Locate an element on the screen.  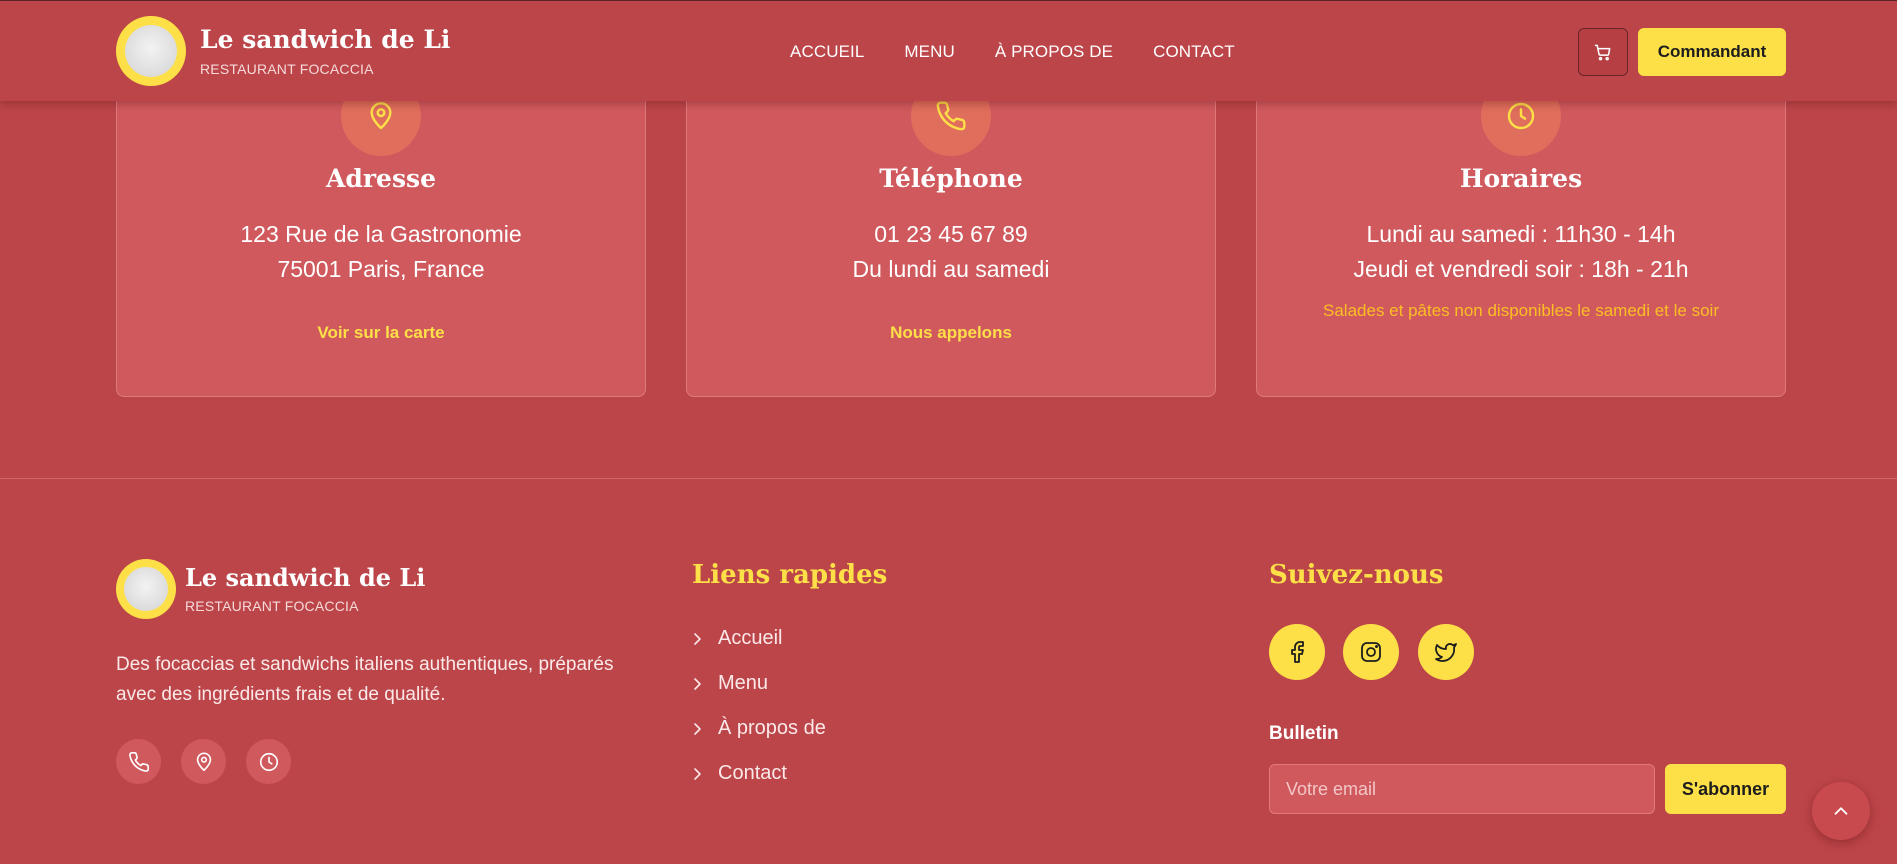
nav-accueil: ACCUEIL is located at coordinates (827, 52).